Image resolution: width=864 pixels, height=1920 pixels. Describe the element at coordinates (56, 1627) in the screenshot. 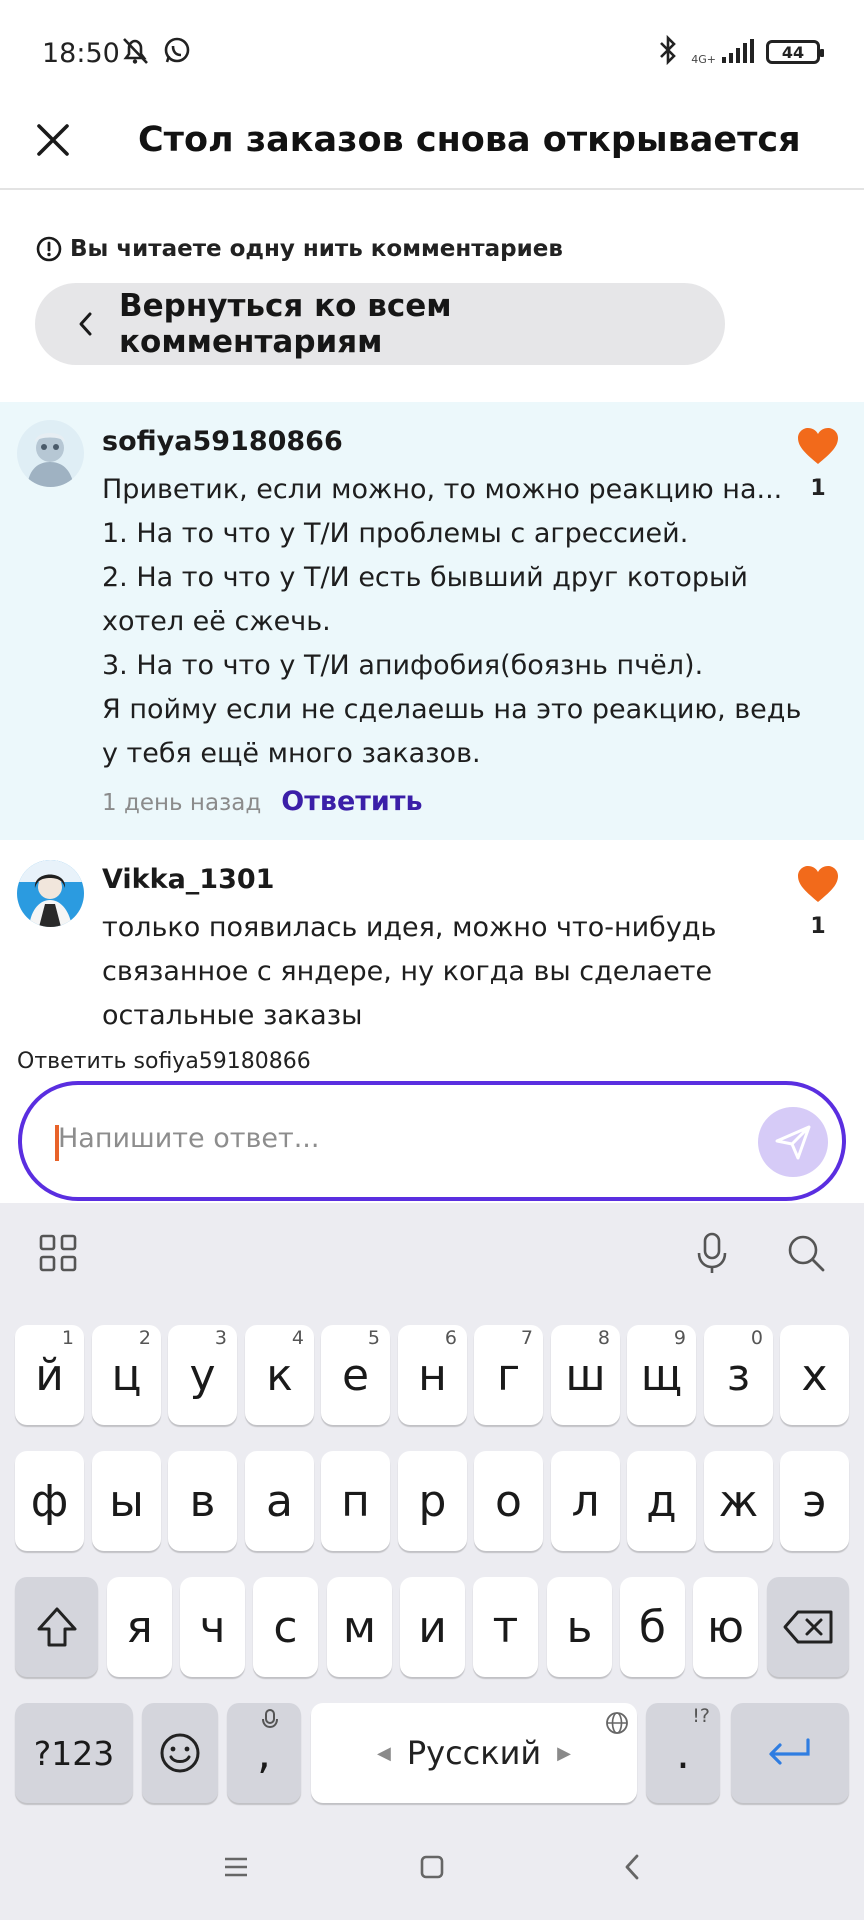

I see `shift-key` at that location.